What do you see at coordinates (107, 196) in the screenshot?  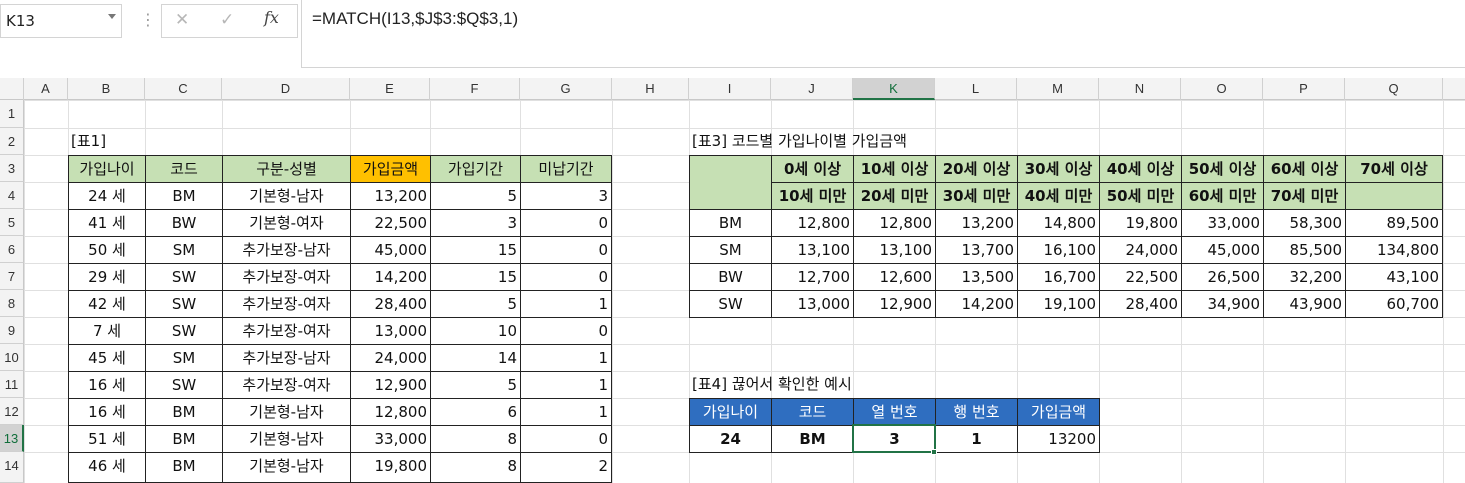 I see `table1-cell-age: 24 세` at bounding box center [107, 196].